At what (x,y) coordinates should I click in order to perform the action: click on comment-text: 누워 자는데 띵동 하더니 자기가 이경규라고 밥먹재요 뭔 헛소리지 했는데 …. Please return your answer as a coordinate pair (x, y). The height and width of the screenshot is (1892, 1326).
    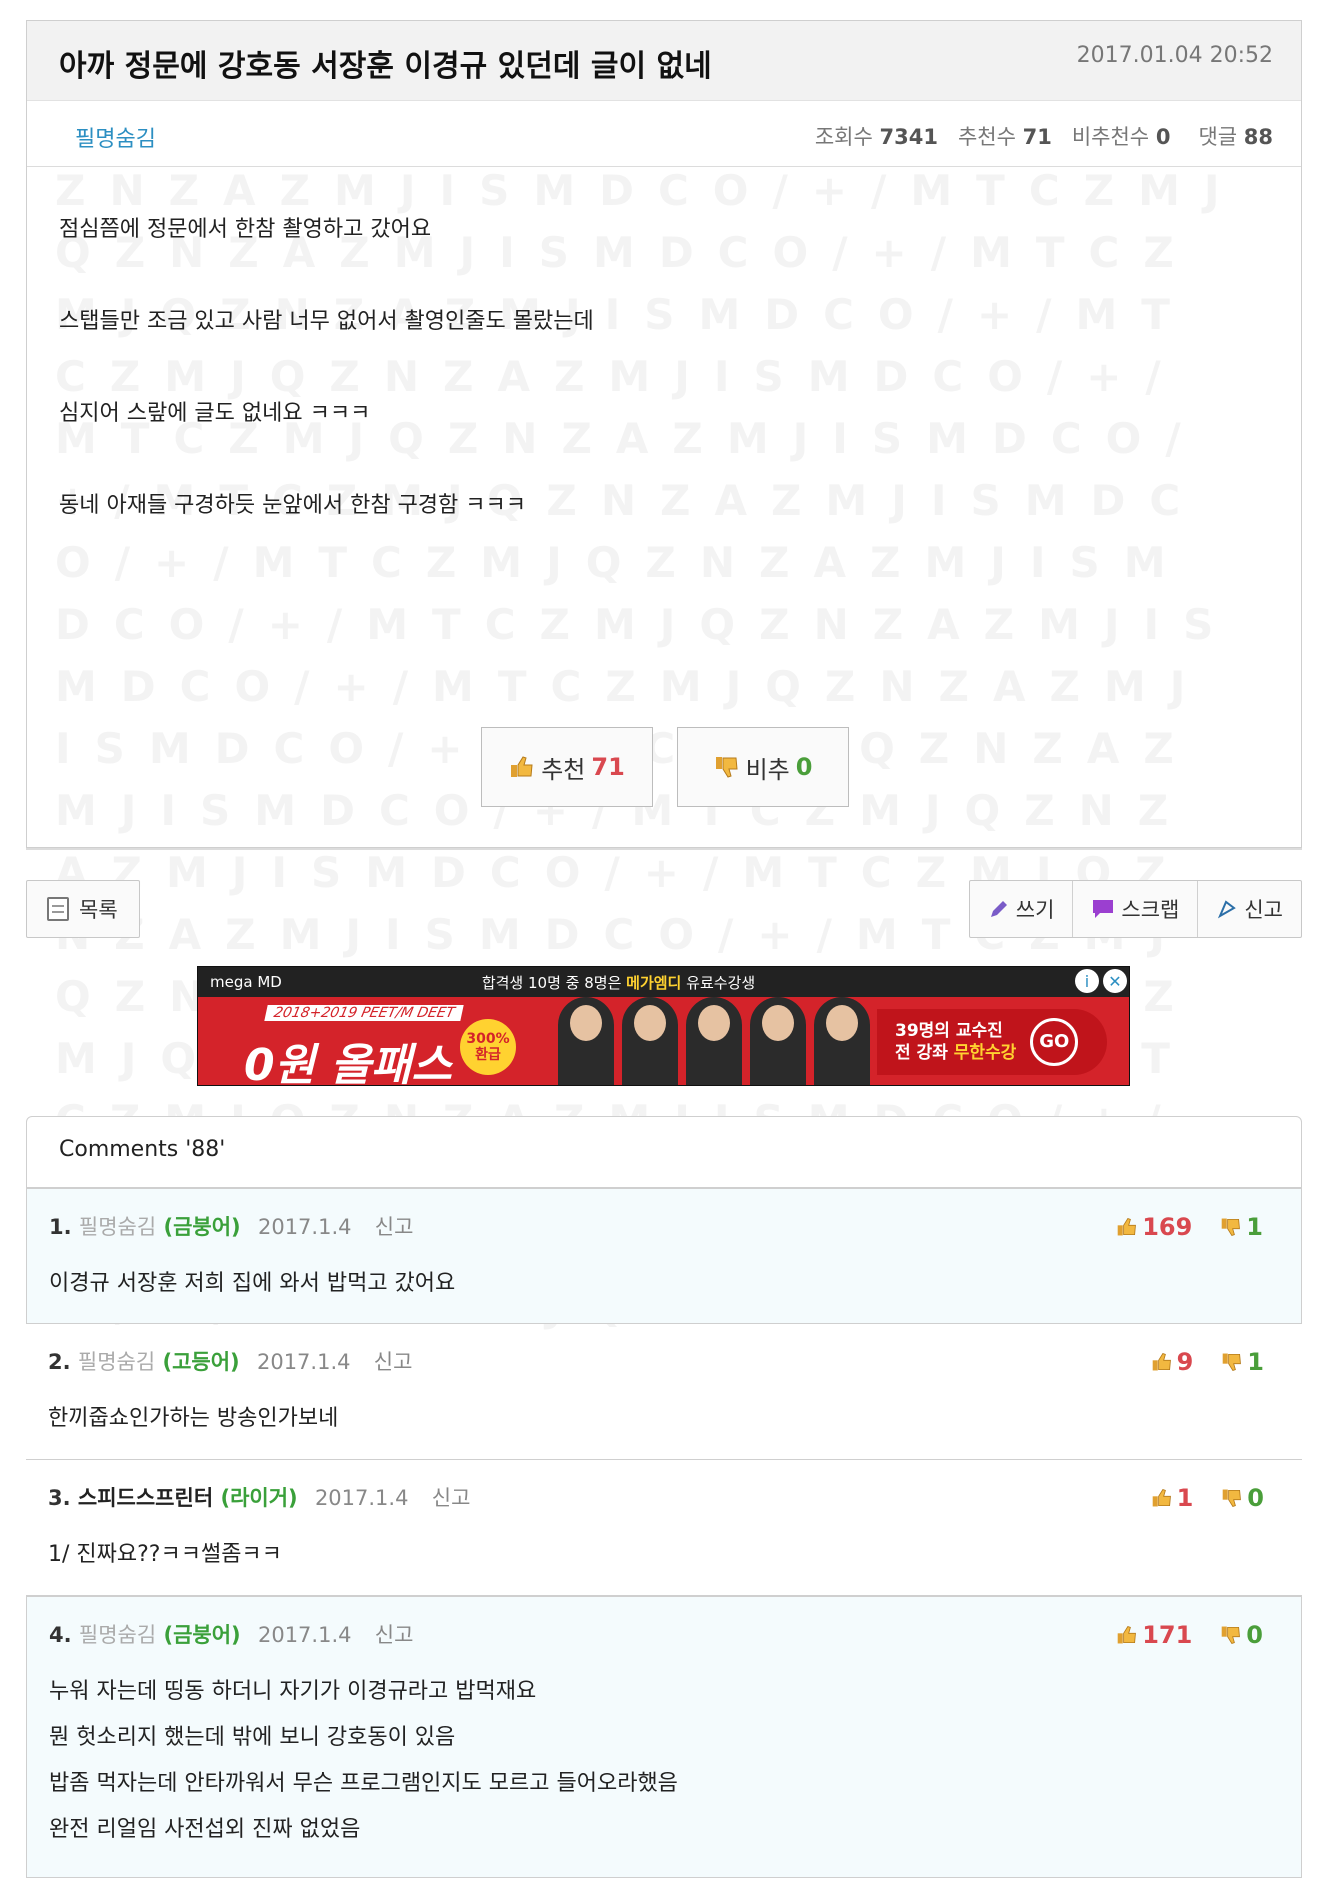
    Looking at the image, I should click on (363, 1760).